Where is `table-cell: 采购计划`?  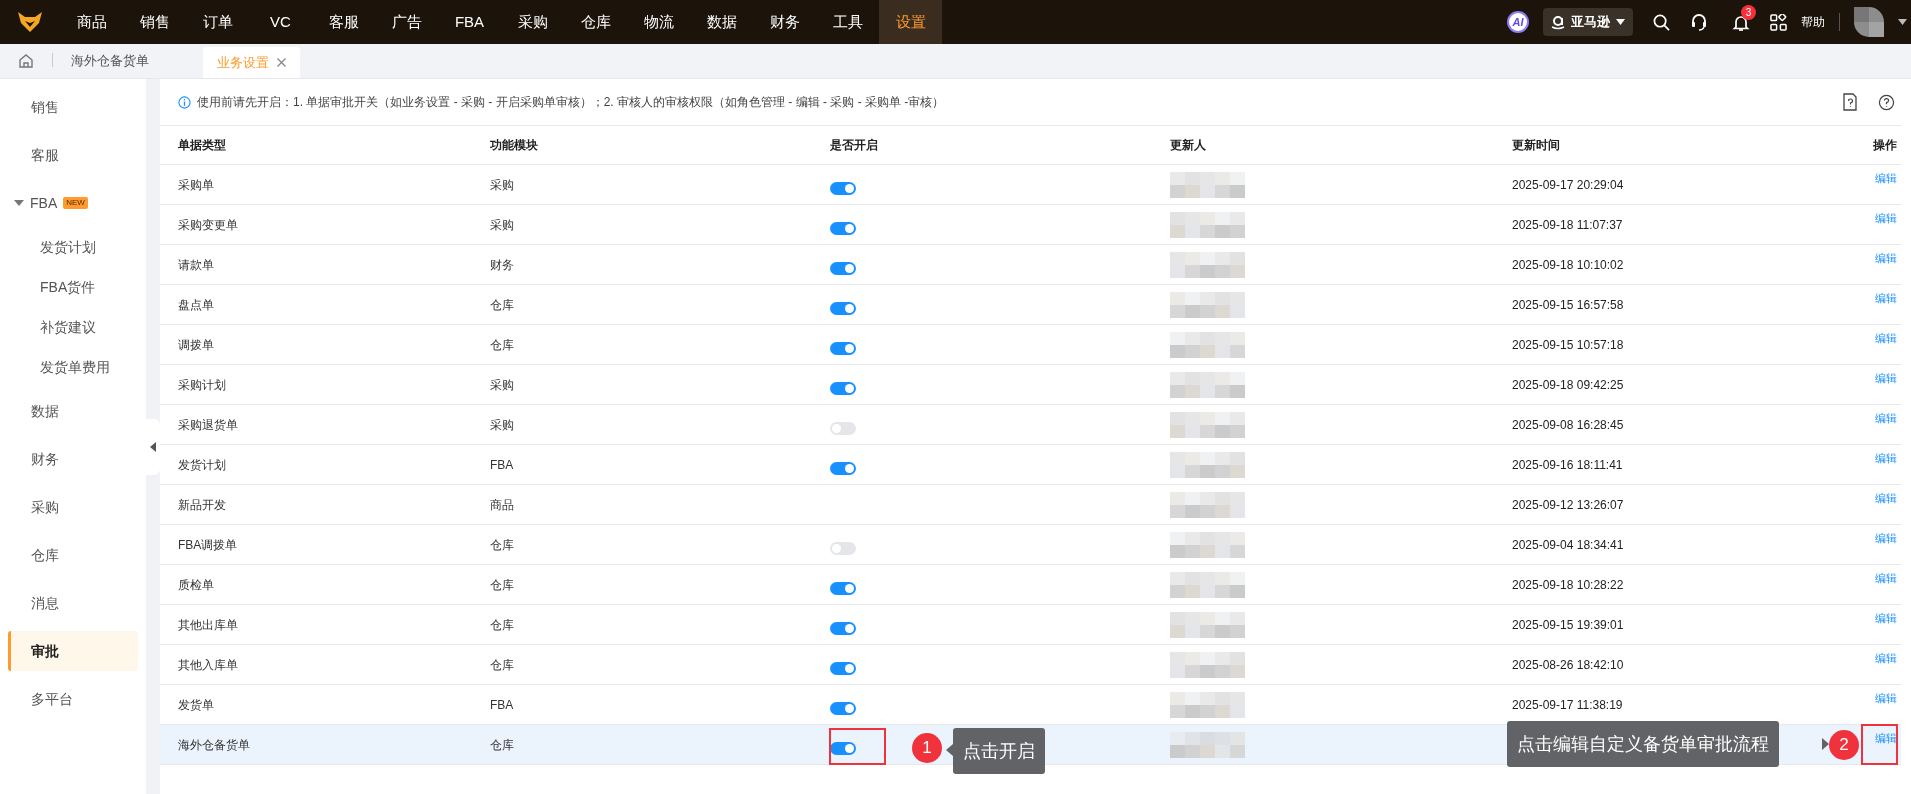 table-cell: 采购计划 is located at coordinates (202, 385).